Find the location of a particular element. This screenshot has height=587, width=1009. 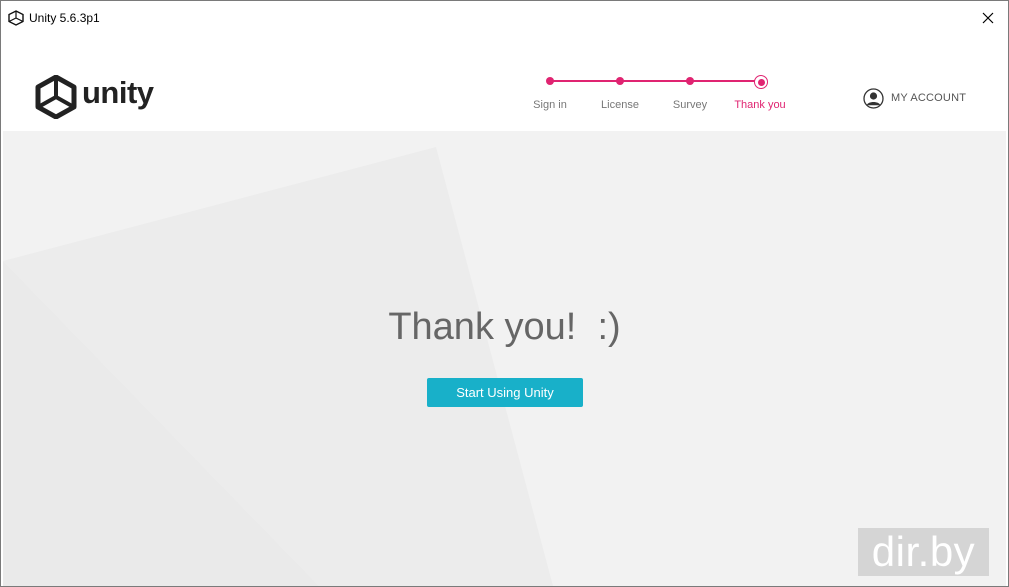

watermark: dir.by is located at coordinates (923, 552).